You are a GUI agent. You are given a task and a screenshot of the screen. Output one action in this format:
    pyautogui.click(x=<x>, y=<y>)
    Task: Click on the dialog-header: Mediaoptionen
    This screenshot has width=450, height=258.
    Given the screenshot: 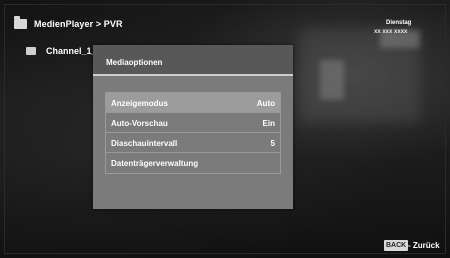 What is the action you would take?
    pyautogui.click(x=193, y=59)
    